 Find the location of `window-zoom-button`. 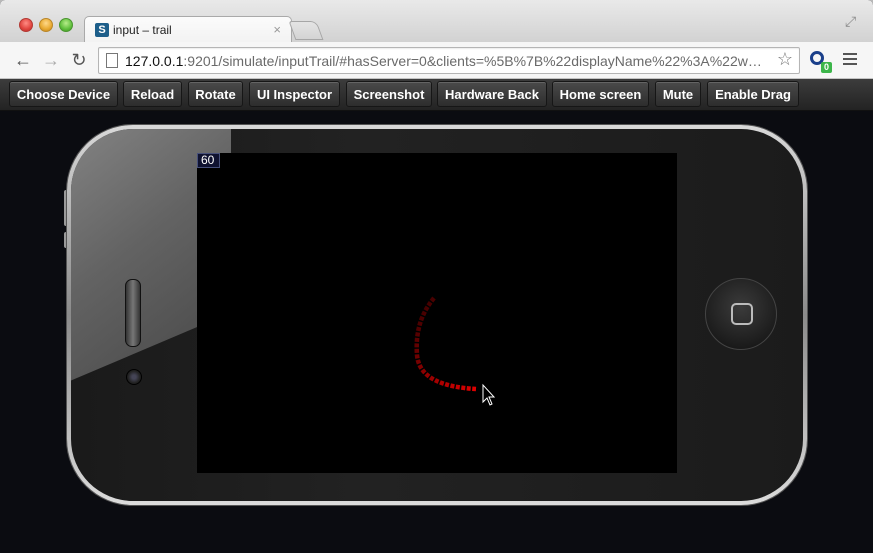

window-zoom-button is located at coordinates (66, 25).